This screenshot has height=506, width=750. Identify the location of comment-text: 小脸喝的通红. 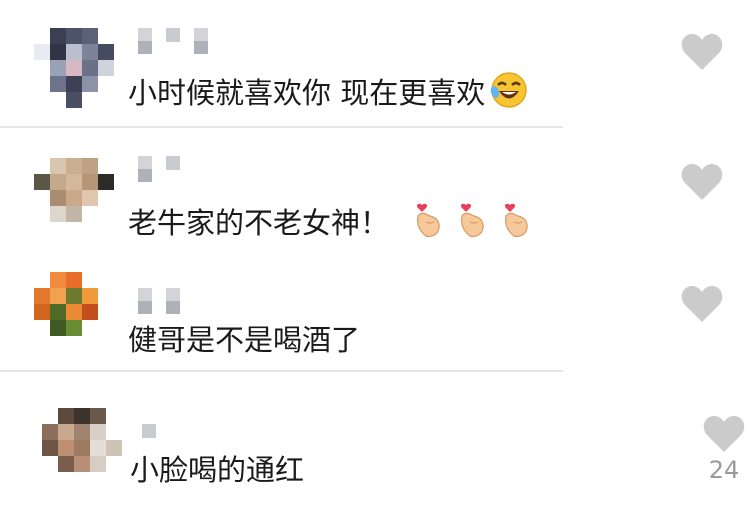
(217, 470).